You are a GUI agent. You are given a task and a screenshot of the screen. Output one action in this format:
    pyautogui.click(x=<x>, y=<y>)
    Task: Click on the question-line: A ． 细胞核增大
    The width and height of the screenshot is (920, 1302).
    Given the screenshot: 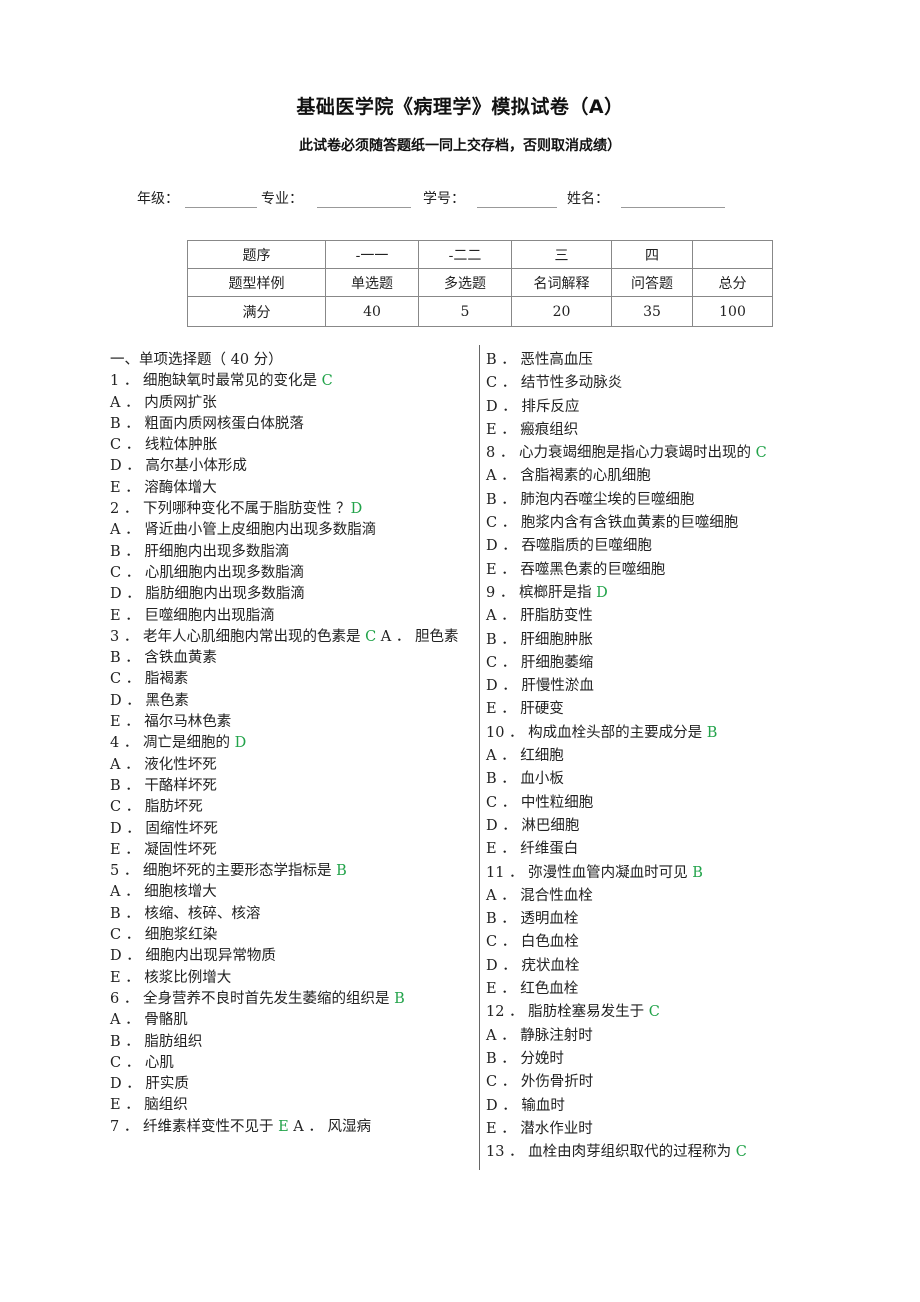 What is the action you would take?
    pyautogui.click(x=290, y=892)
    